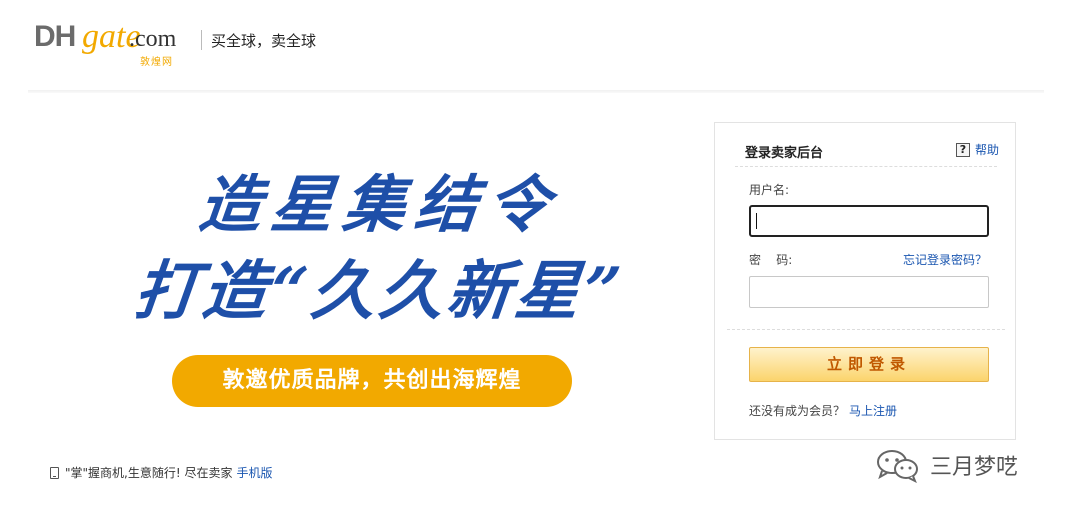 Image resolution: width=1080 pixels, height=514 pixels. I want to click on help-icon: ?, so click(962, 149).